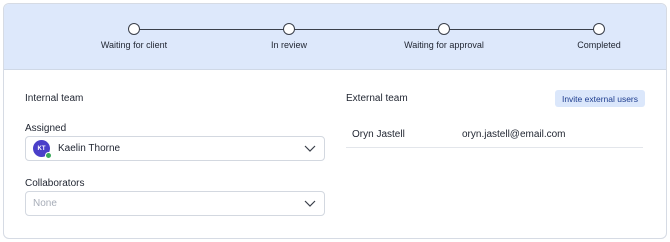 The width and height of the screenshot is (670, 242). Describe the element at coordinates (377, 98) in the screenshot. I see `external-team-title: External team` at that location.